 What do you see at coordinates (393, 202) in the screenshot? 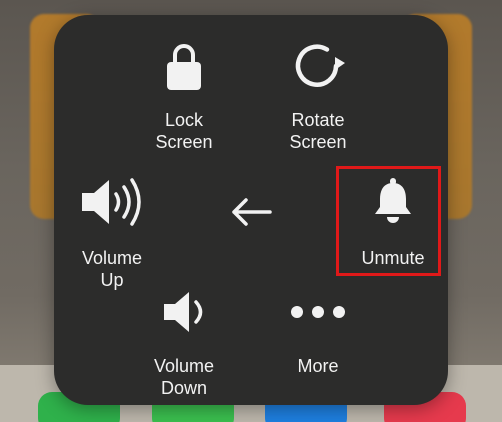
I see `bell-icon` at bounding box center [393, 202].